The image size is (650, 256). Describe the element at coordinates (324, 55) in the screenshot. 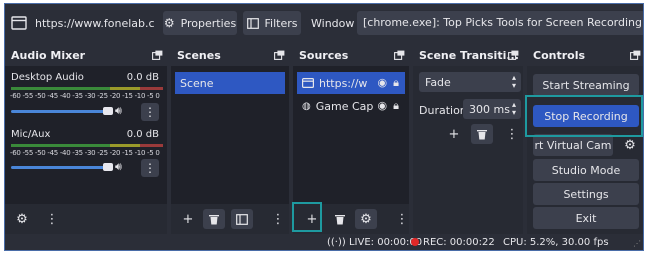

I see `dock-title: Sources` at that location.